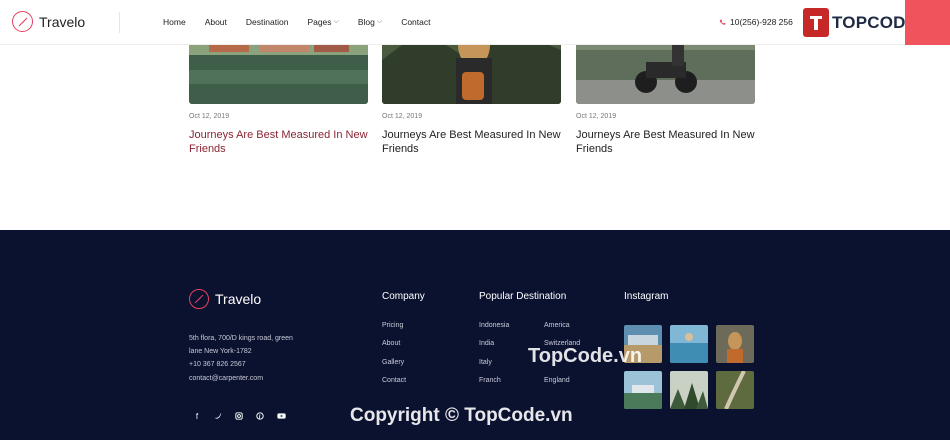 Image resolution: width=950 pixels, height=440 pixels. Describe the element at coordinates (689, 367) in the screenshot. I see `instagram-grid` at that location.